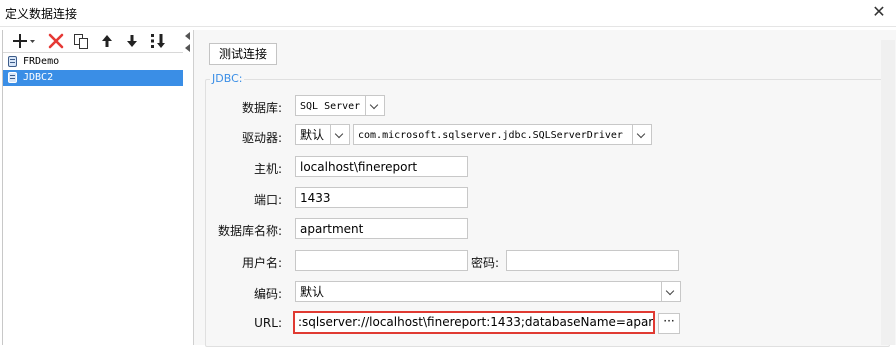 This screenshot has height=347, width=896. I want to click on dbname-label: 数据库名称:, so click(249, 231).